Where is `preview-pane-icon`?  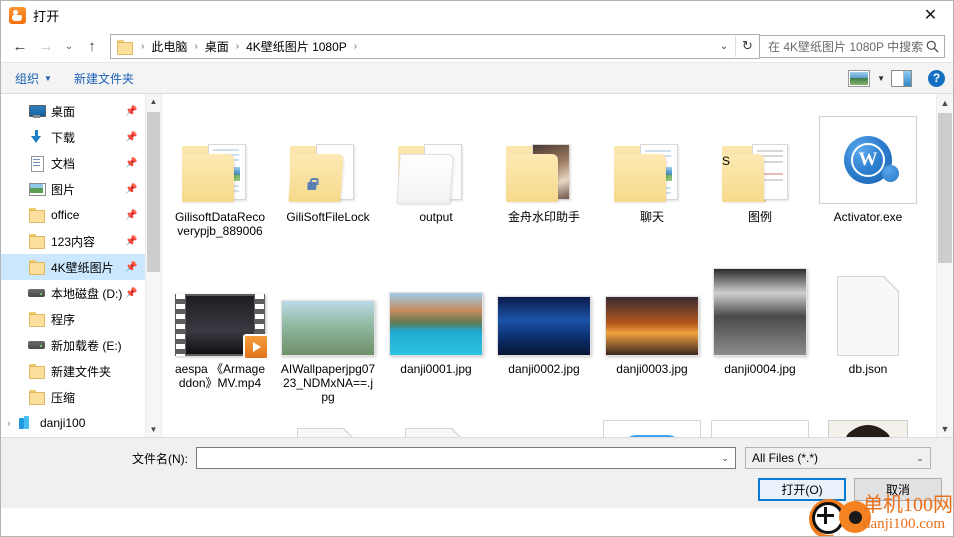
preview-pane-icon is located at coordinates (901, 78).